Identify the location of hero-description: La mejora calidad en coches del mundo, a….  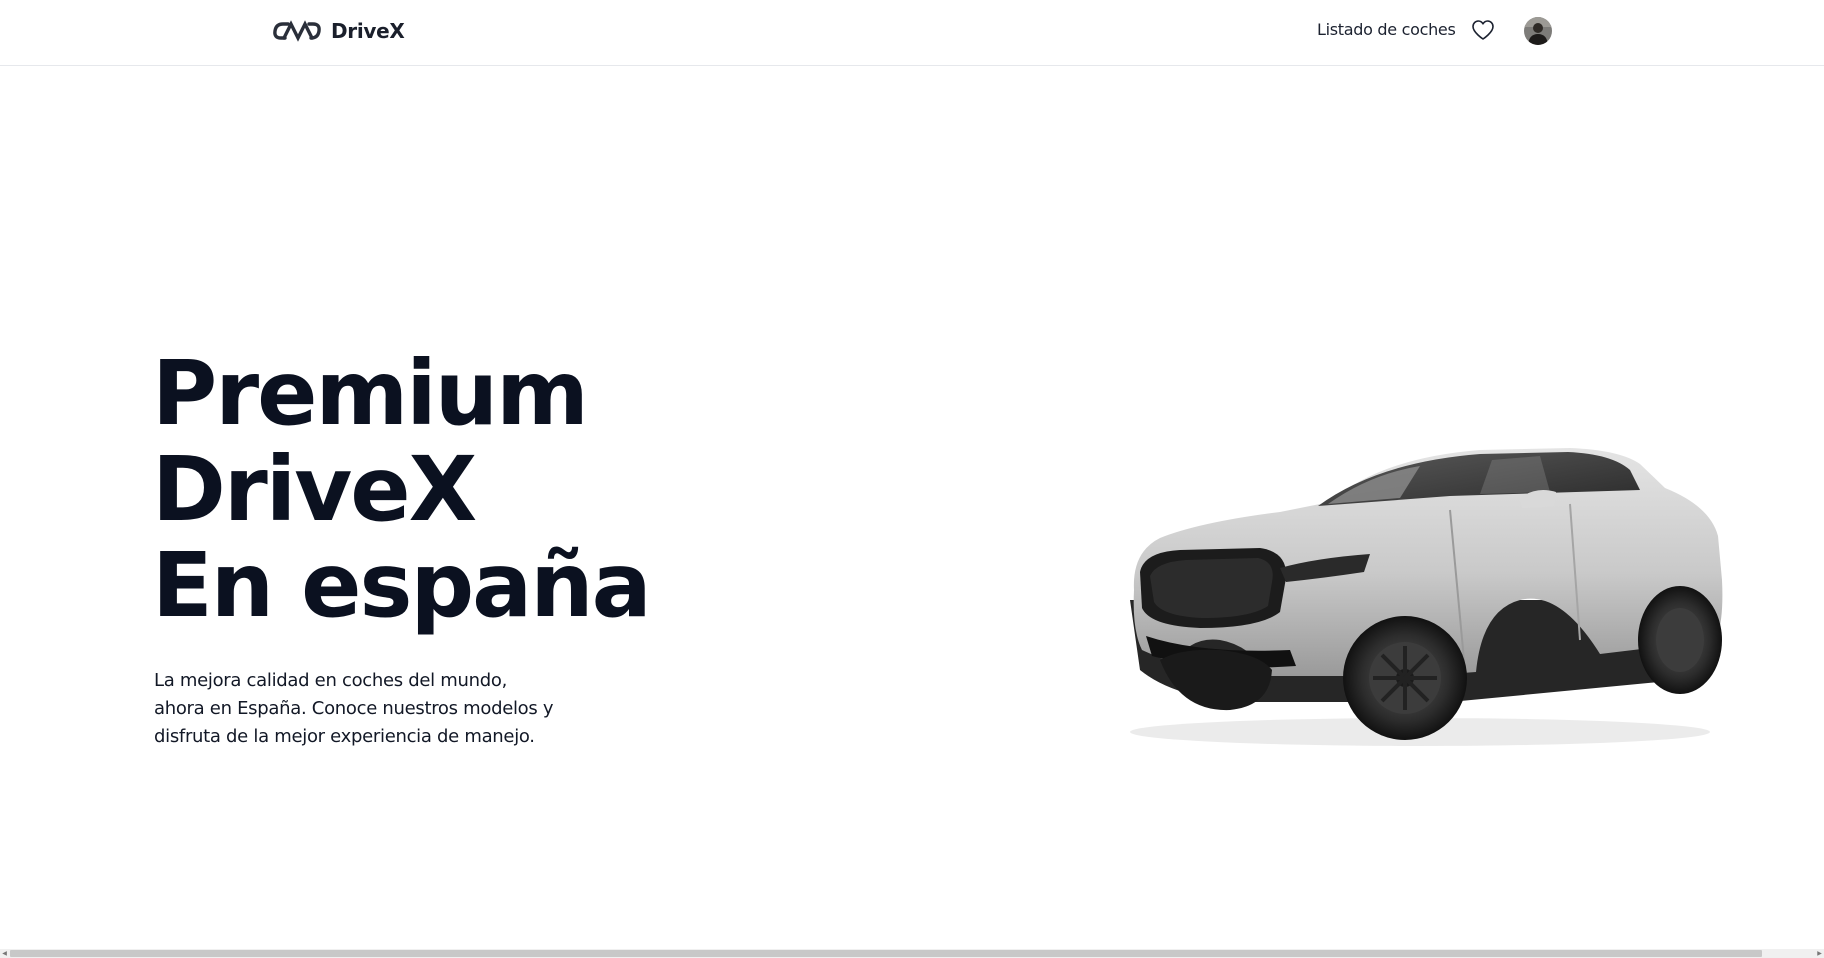
(354, 708).